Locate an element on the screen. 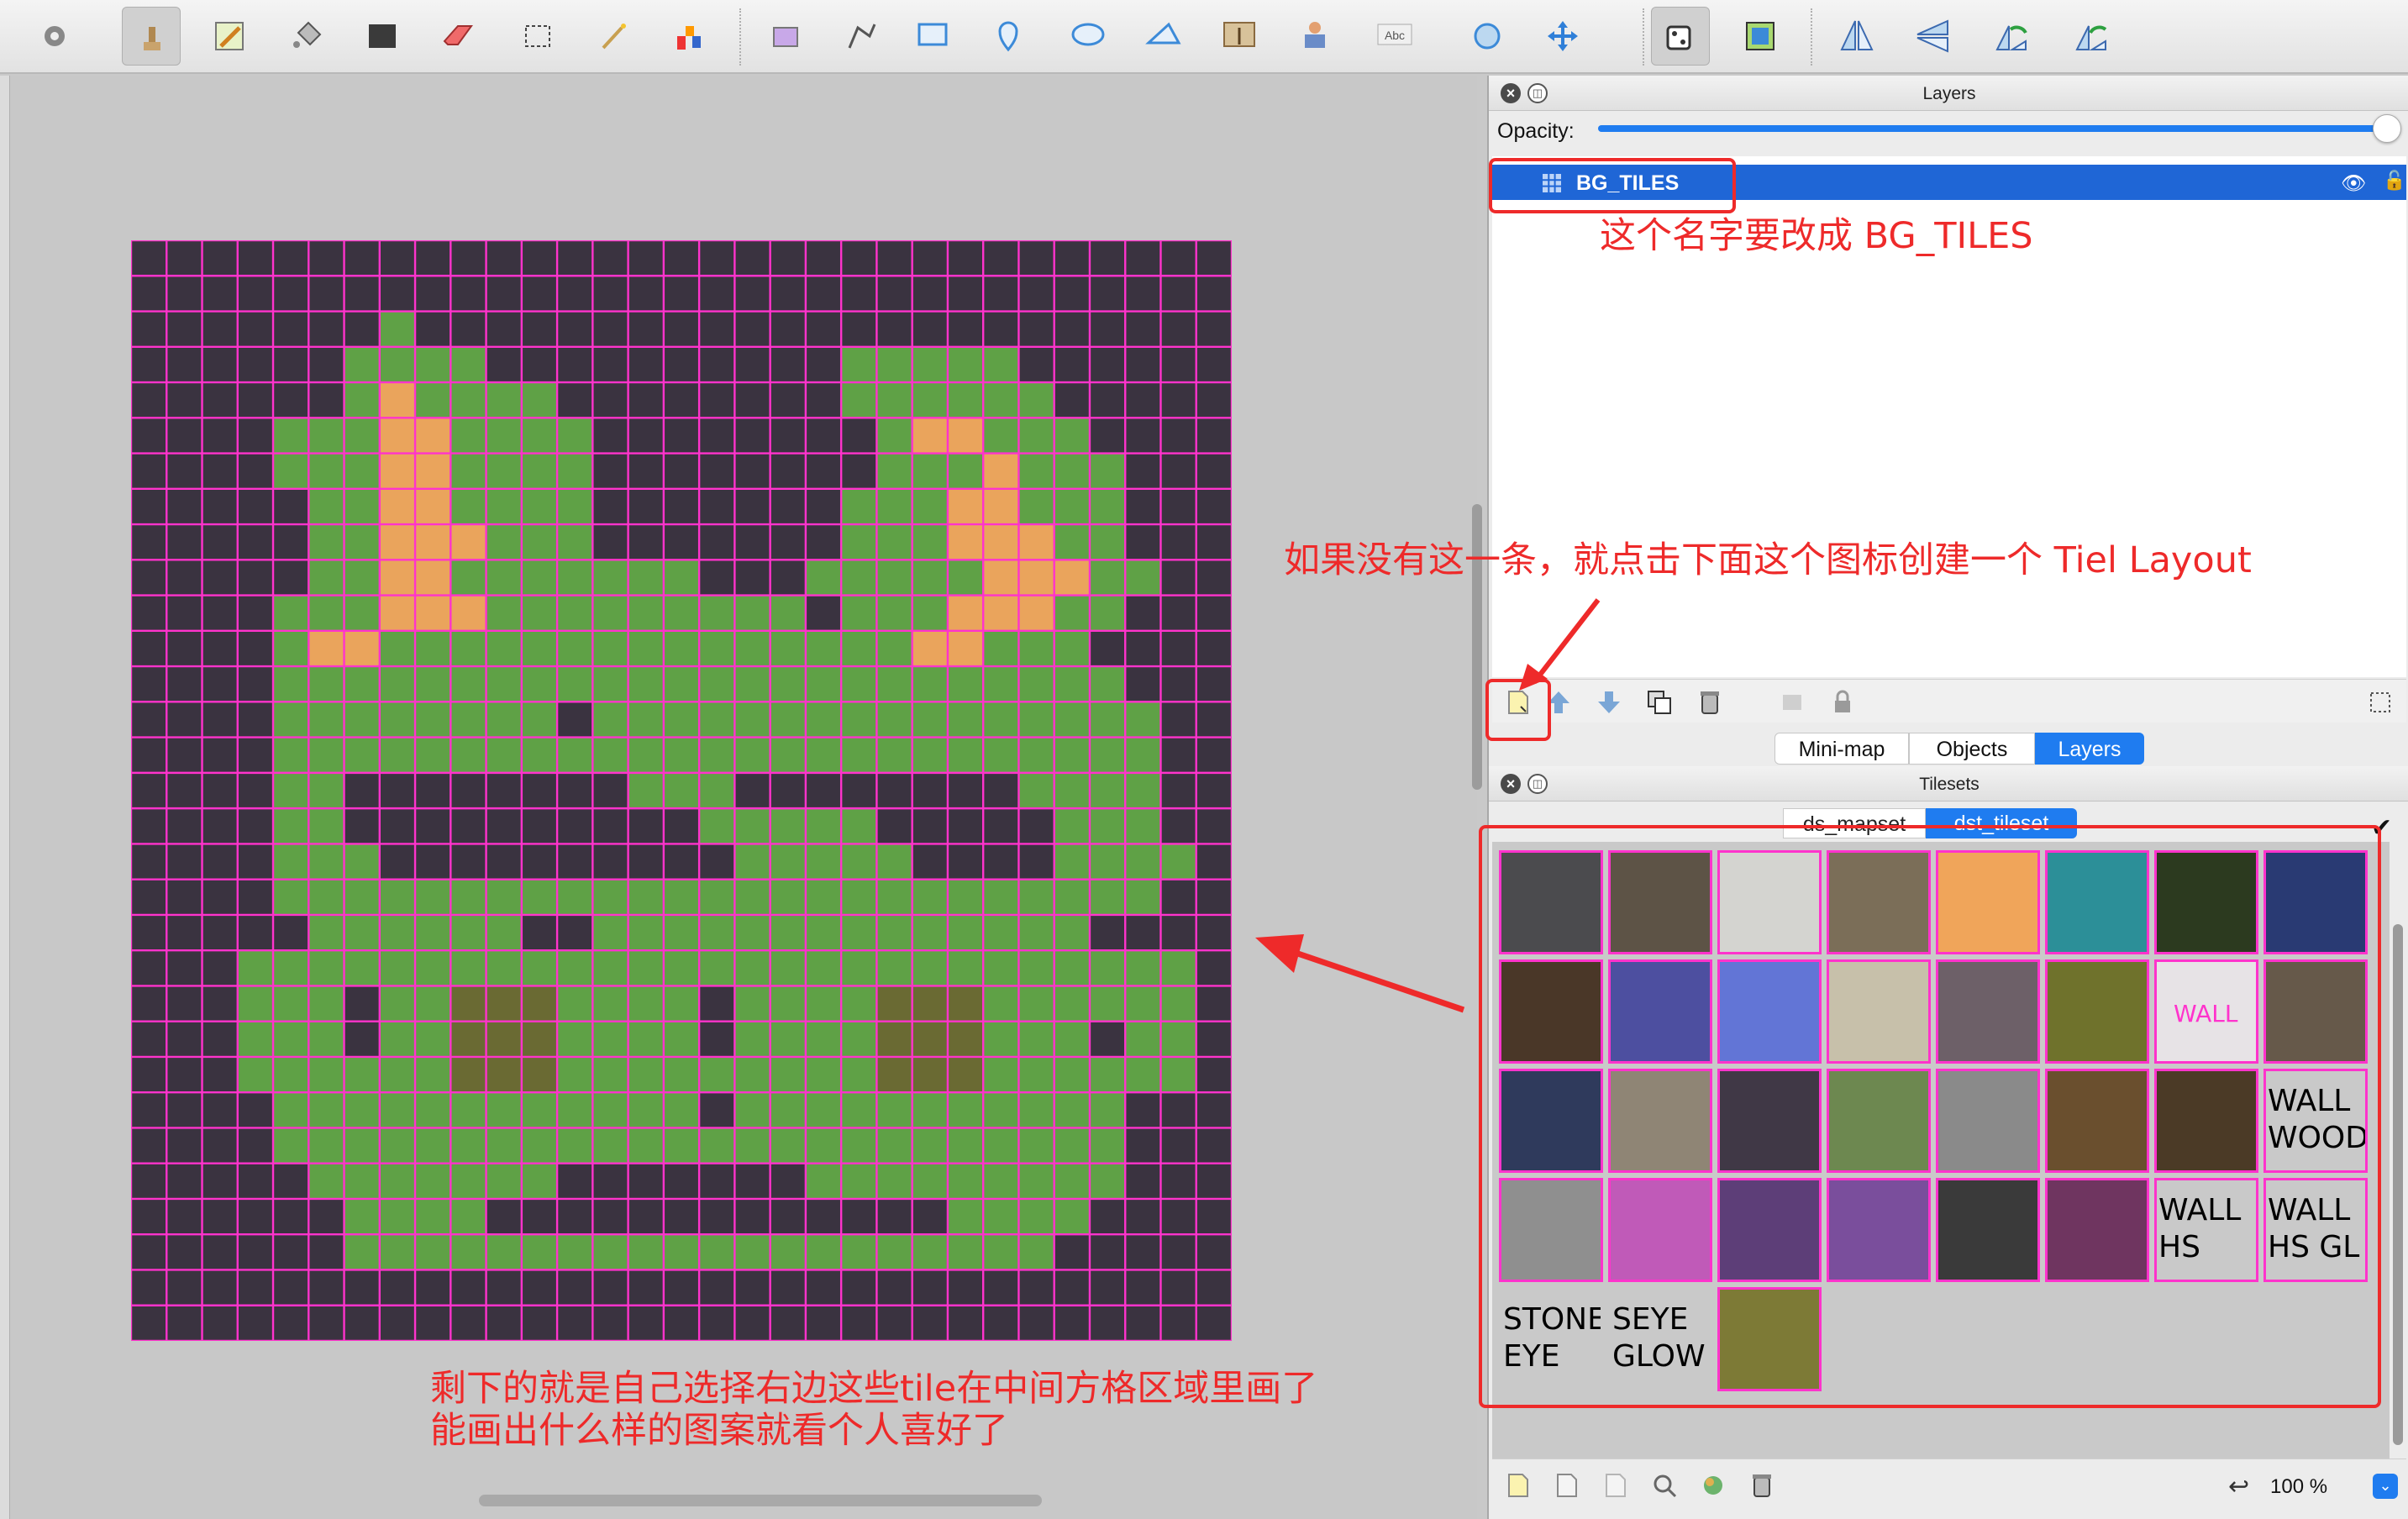  magic-wand-tool-button is located at coordinates (614, 36).